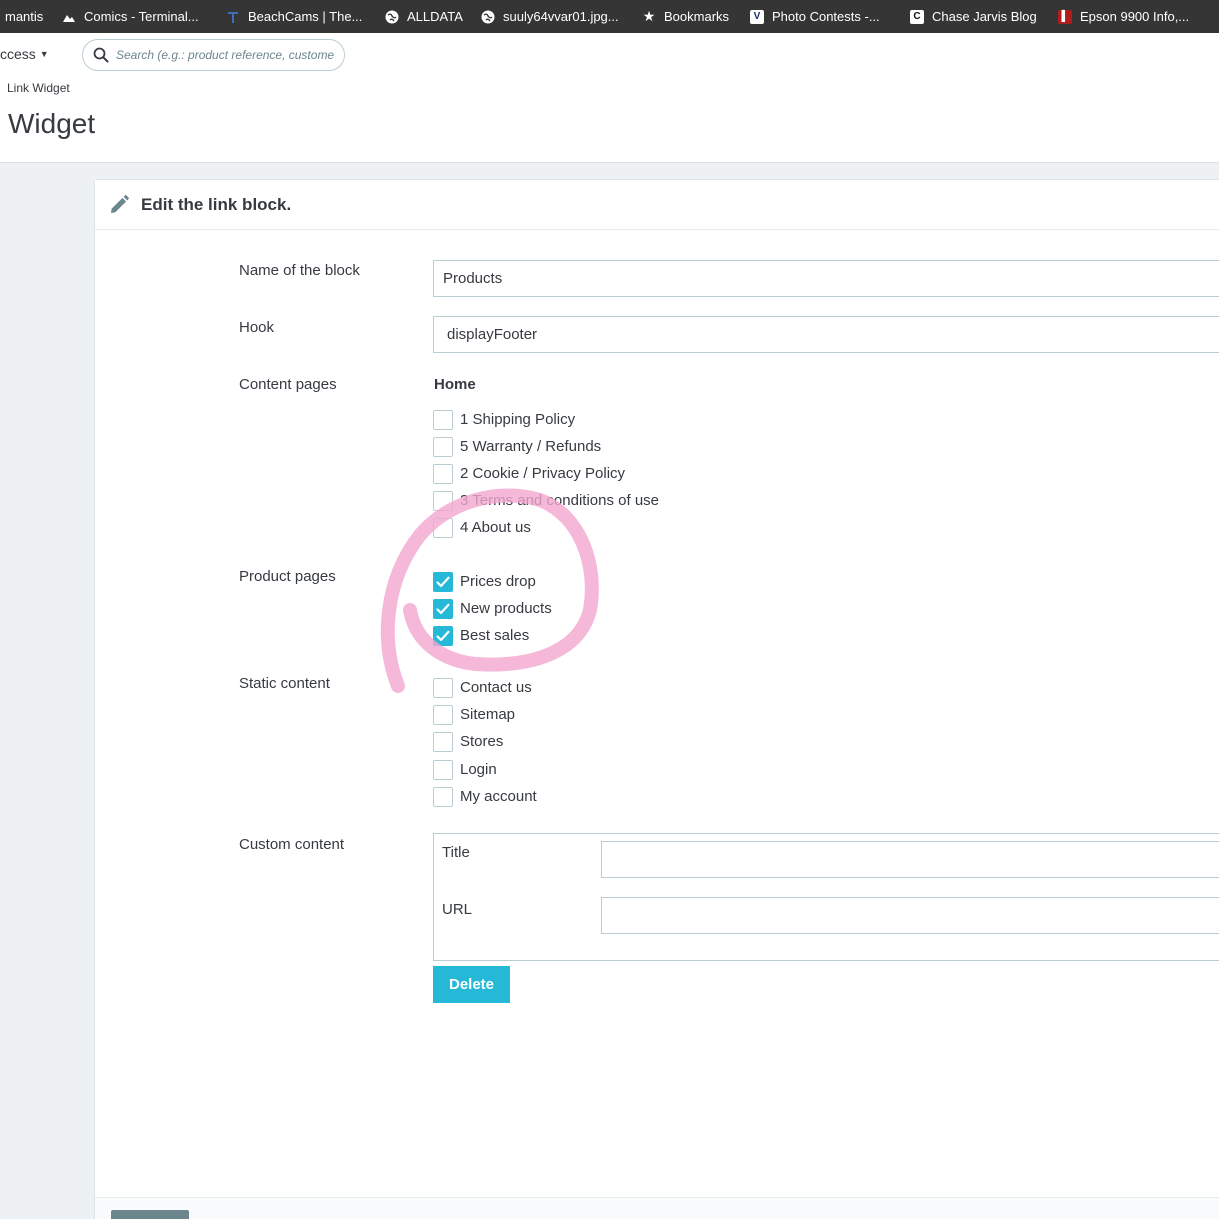  I want to click on checkbox-label: 2 Cookie / Privacy Policy, so click(543, 473).